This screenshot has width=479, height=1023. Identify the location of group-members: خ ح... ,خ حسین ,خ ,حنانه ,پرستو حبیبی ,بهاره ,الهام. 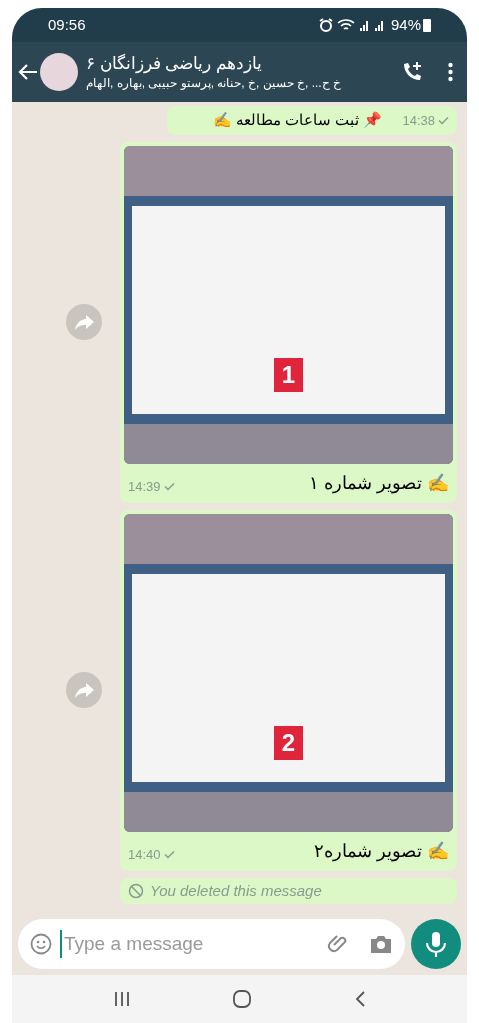
(213, 83).